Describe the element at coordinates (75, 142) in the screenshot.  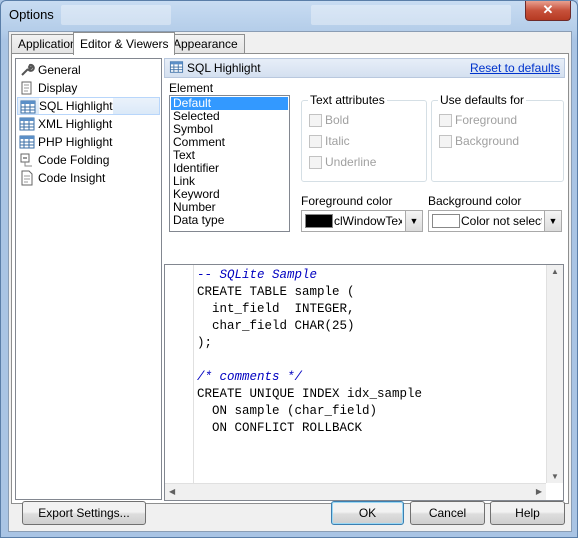
I see `sidebar-item-label: PHP Highlight` at that location.